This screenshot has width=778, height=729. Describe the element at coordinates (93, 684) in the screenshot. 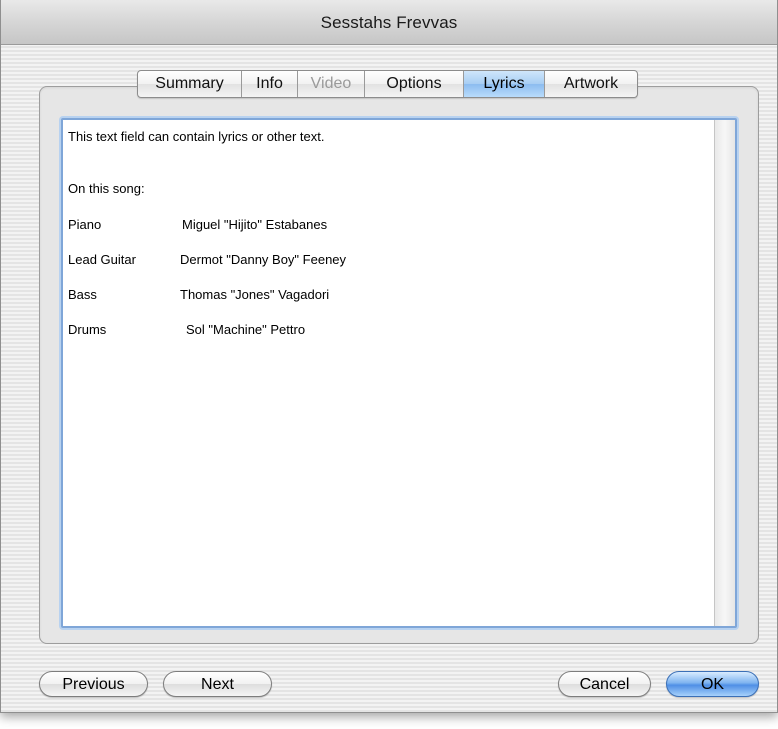

I see `previous-button: Previous` at that location.